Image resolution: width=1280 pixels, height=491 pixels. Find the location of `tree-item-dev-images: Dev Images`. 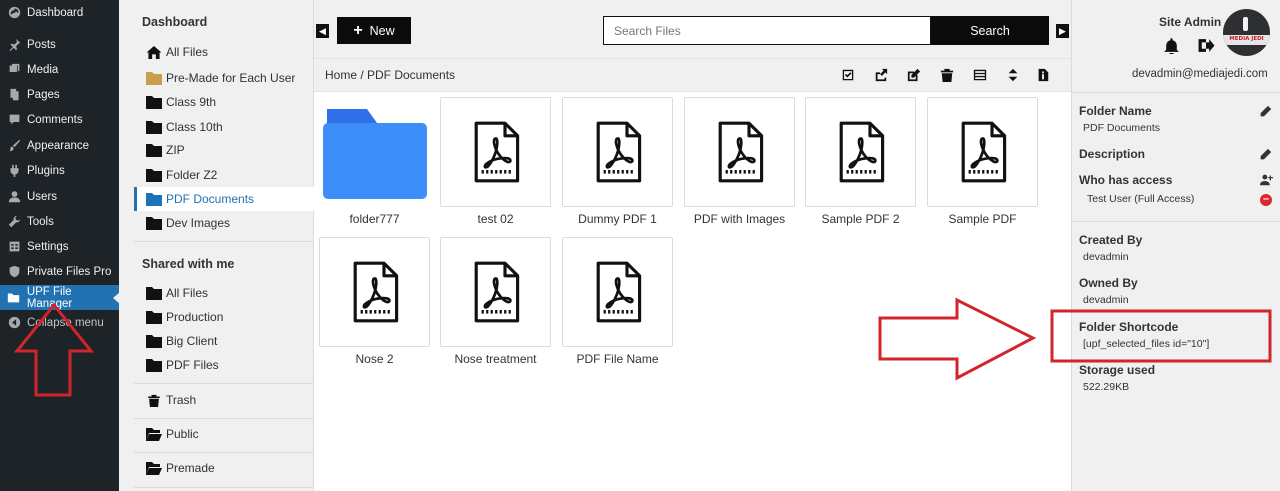

tree-item-dev-images: Dev Images is located at coordinates (224, 223).